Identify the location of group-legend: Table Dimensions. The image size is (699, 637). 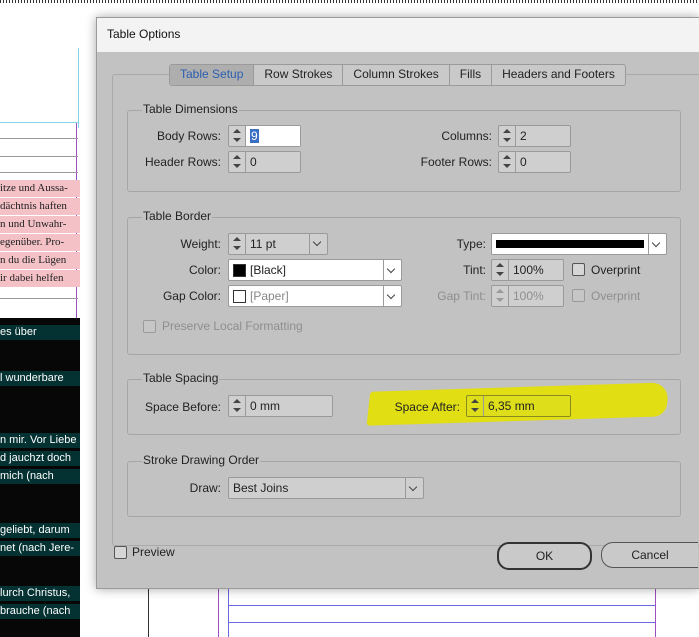
(190, 109).